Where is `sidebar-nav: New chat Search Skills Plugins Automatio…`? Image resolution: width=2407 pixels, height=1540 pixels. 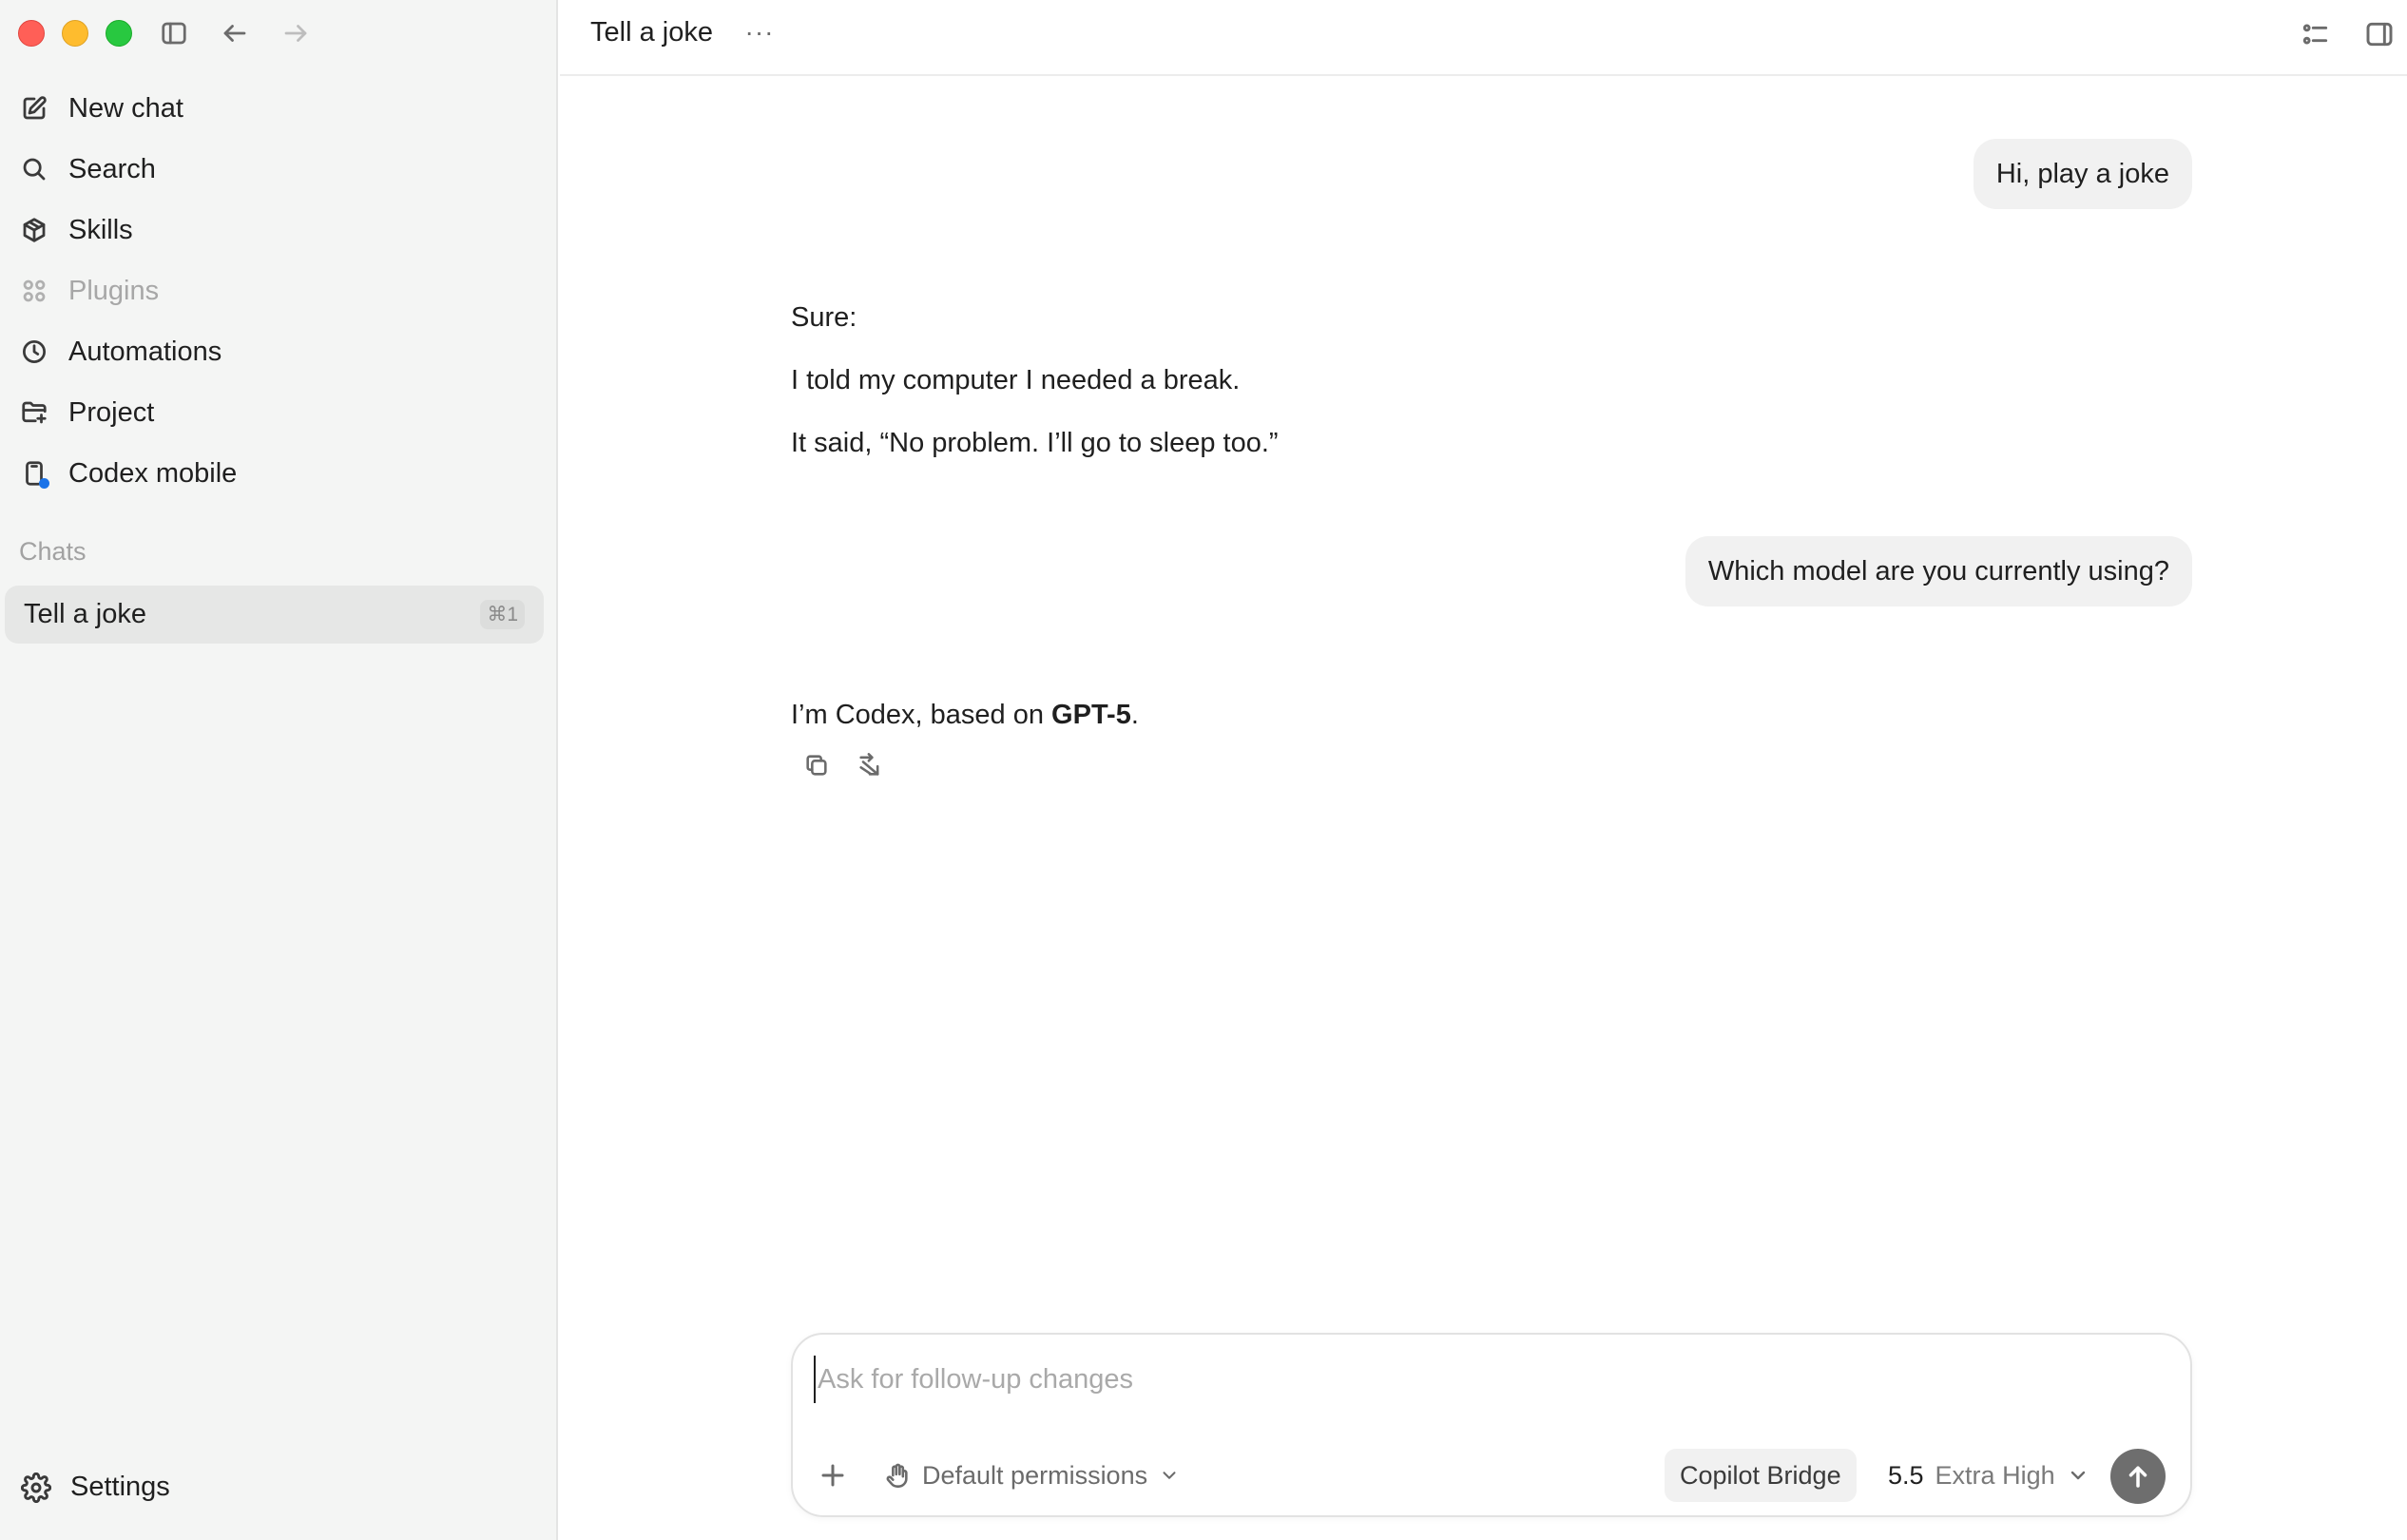
sidebar-nav: New chat Search Skills Plugins Automatio… is located at coordinates (279, 291).